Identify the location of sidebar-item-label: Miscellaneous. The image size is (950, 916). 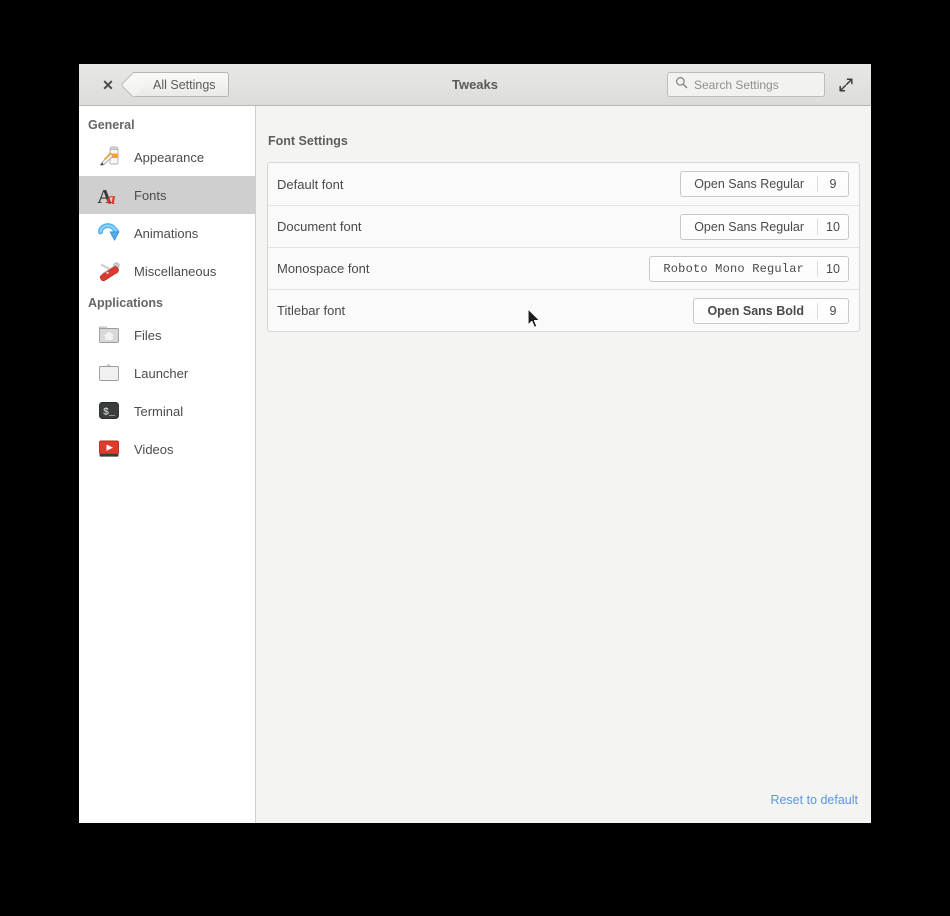
(175, 271).